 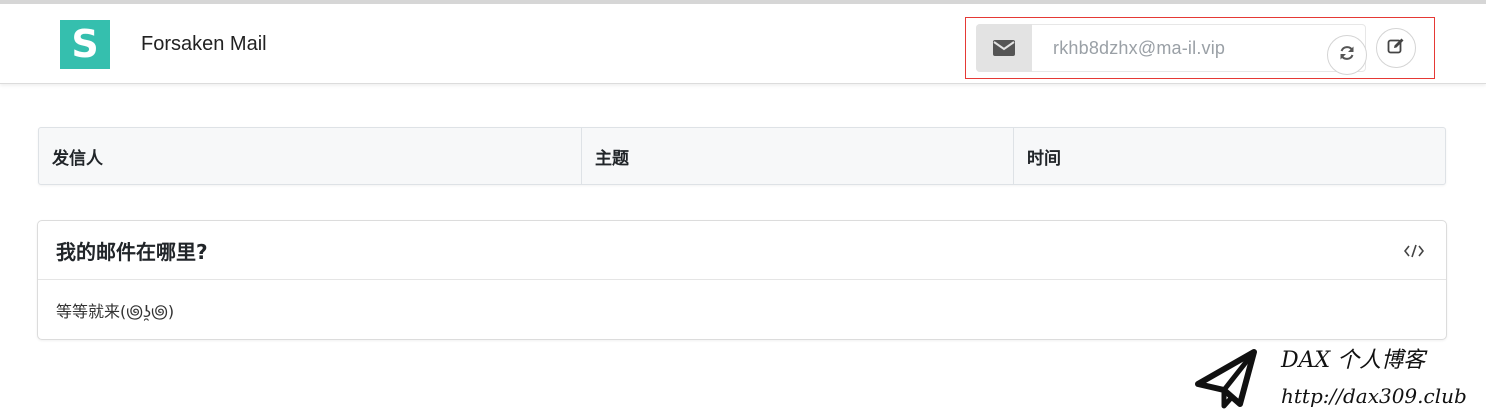 I want to click on refresh-icon, so click(x=1347, y=55).